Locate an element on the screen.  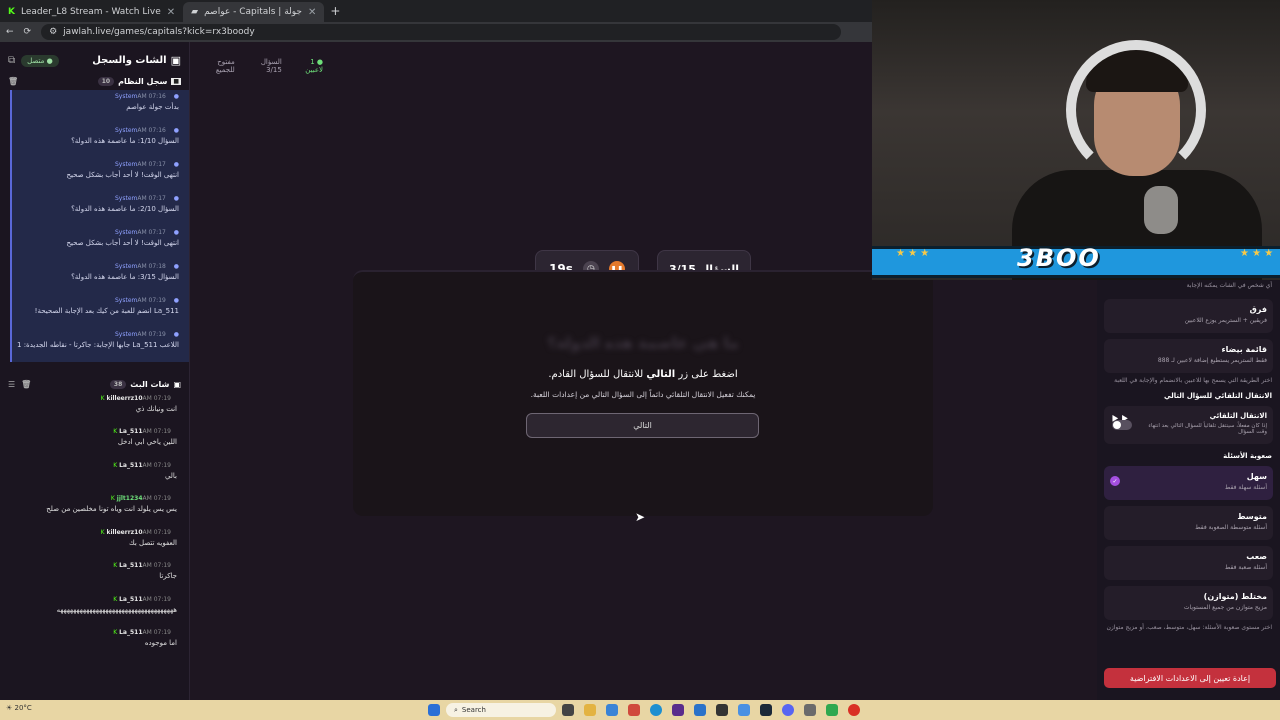
list-item: K La_511AM 07:19 جاكرتا is located at coordinates (145, 571).